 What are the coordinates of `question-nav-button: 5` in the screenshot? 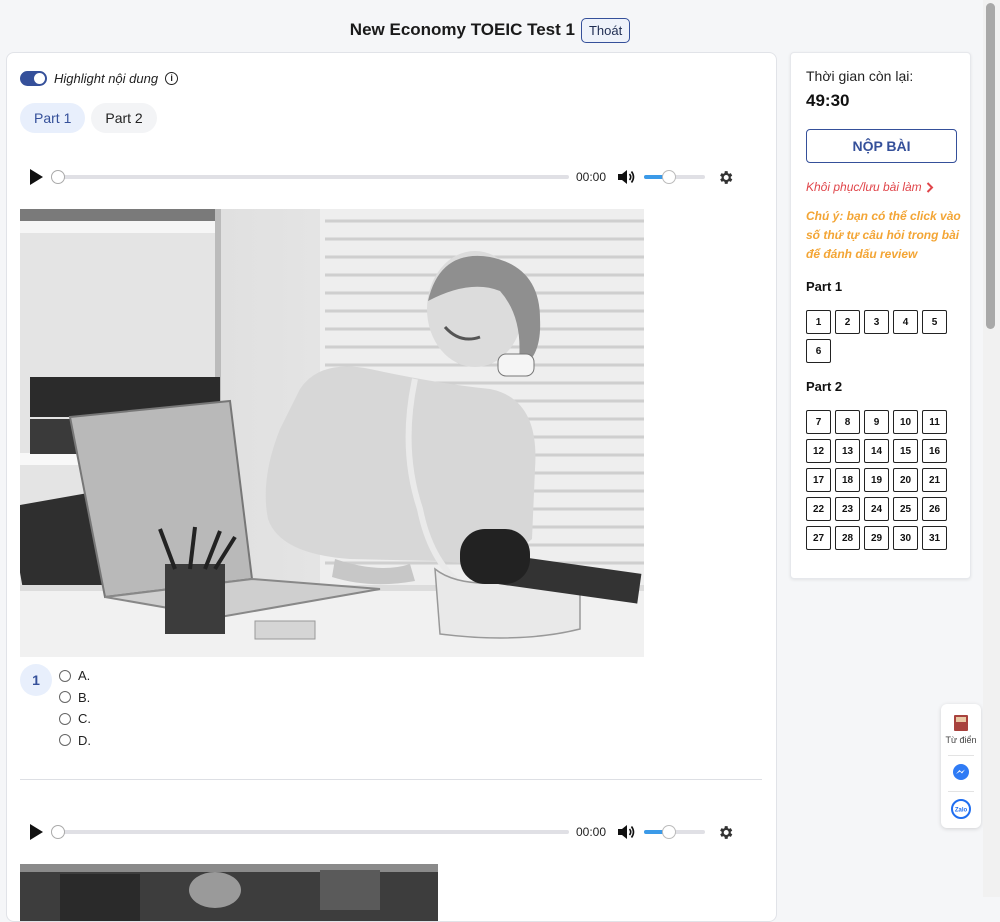 It's located at (934, 322).